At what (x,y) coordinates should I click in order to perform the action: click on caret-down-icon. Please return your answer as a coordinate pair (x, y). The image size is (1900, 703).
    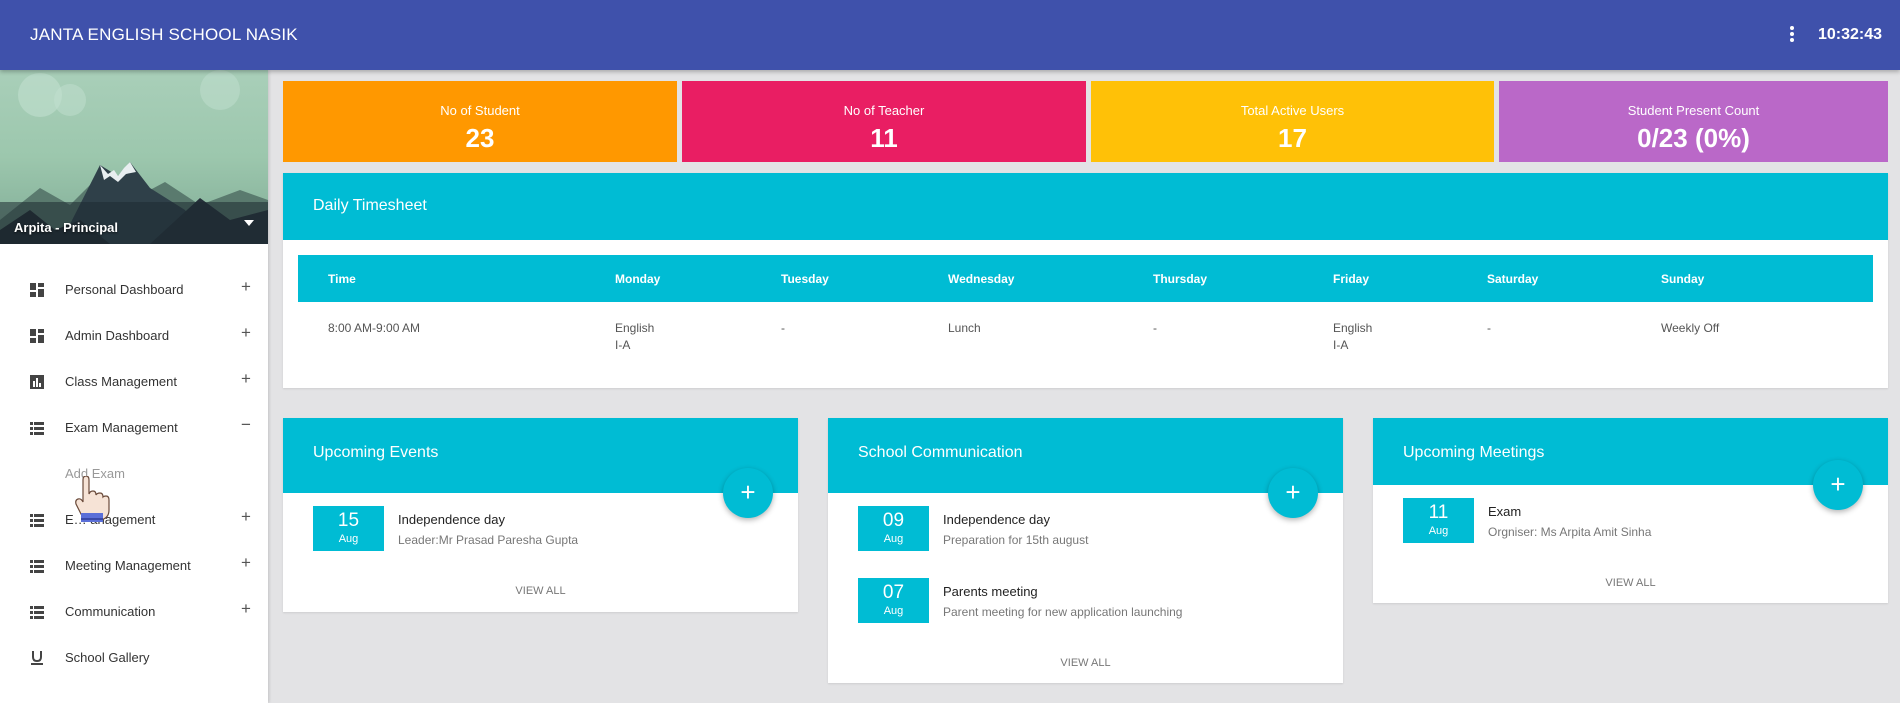
    Looking at the image, I should click on (249, 223).